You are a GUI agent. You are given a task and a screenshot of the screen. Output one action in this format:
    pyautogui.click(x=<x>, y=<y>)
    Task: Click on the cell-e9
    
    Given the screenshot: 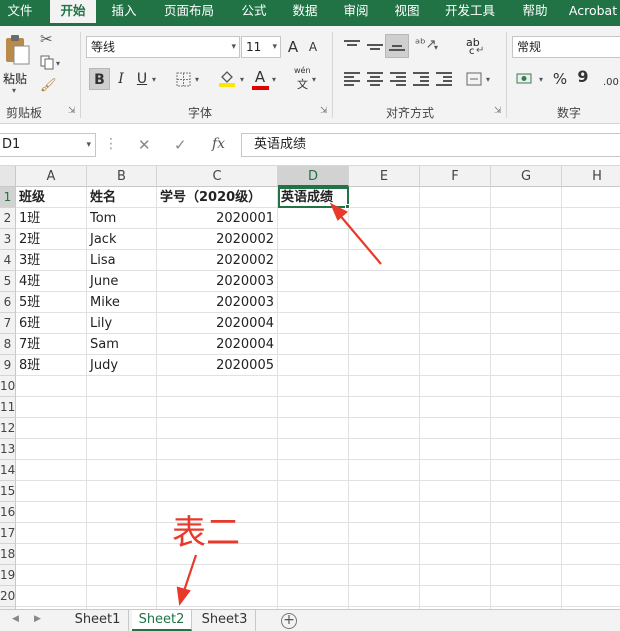 What is the action you would take?
    pyautogui.click(x=384, y=365)
    